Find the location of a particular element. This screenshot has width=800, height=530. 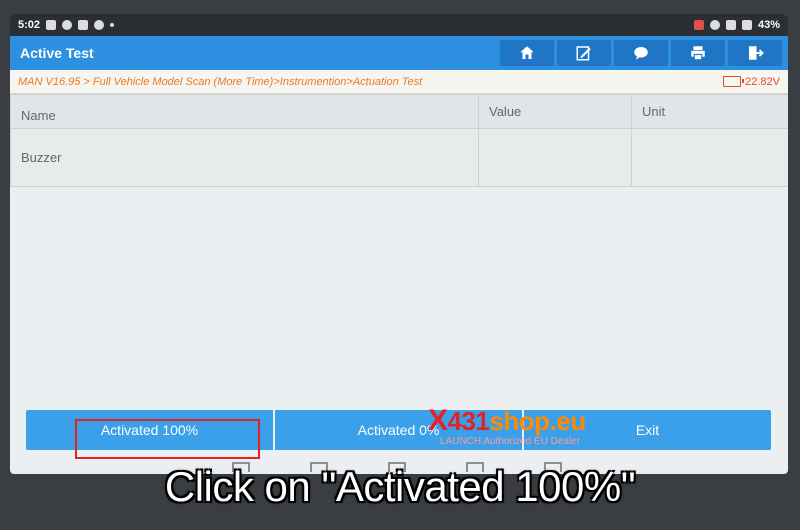

eye-comfort-icon is located at coordinates (714, 25).